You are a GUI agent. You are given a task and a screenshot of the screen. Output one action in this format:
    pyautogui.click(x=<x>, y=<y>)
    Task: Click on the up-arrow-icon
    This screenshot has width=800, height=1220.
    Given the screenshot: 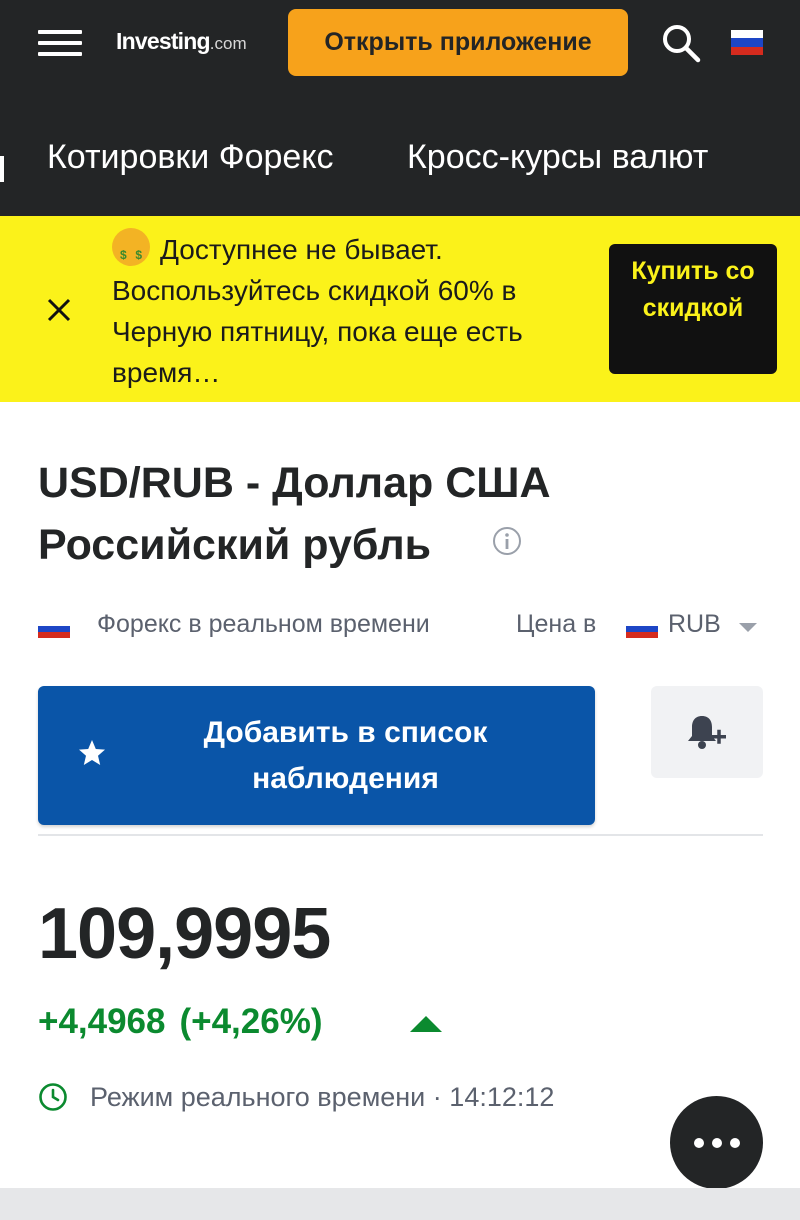 What is the action you would take?
    pyautogui.click(x=426, y=1024)
    